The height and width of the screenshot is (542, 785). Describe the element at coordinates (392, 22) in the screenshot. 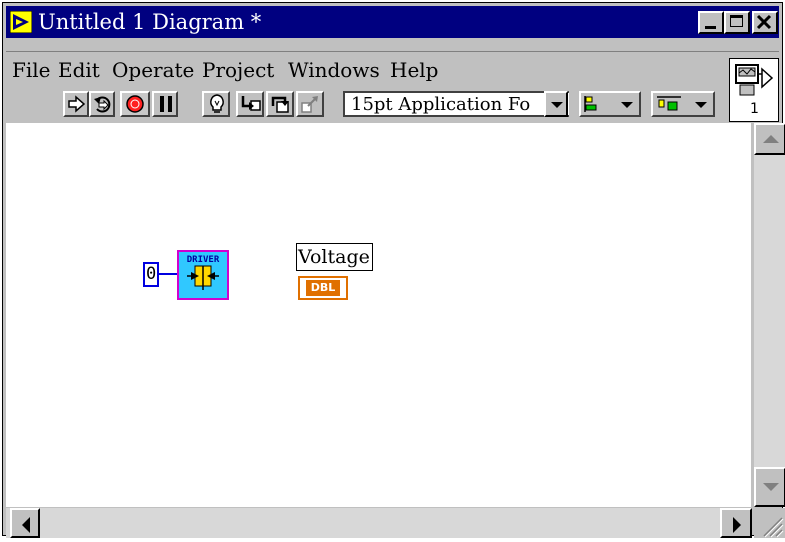

I see `title-bar: Untitled 1 Diagram *` at that location.